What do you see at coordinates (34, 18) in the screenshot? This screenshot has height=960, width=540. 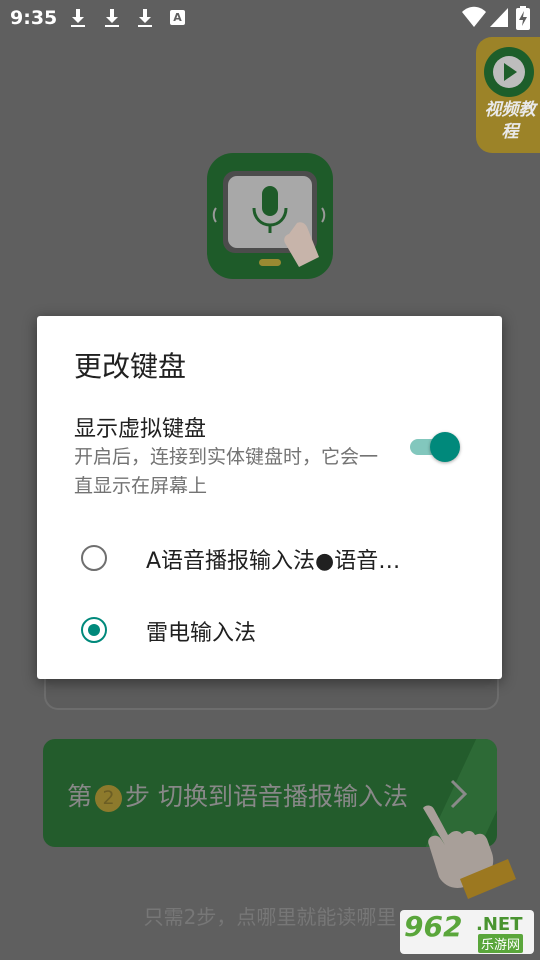 I see `status-time: 9:35` at bounding box center [34, 18].